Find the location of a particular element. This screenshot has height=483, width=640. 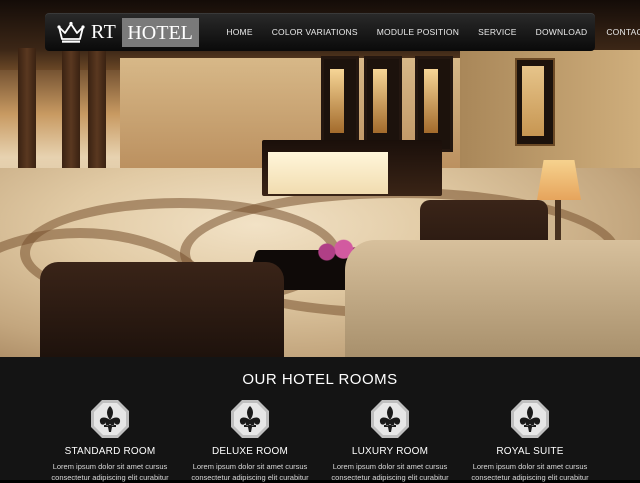

room-name: DELUXE ROOM is located at coordinates (250, 451).